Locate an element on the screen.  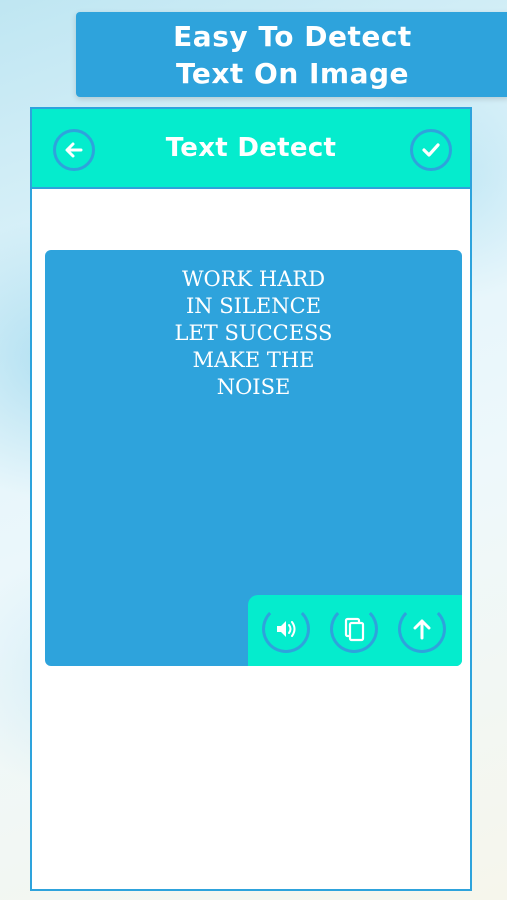
upload-arrow-icon is located at coordinates (422, 629).